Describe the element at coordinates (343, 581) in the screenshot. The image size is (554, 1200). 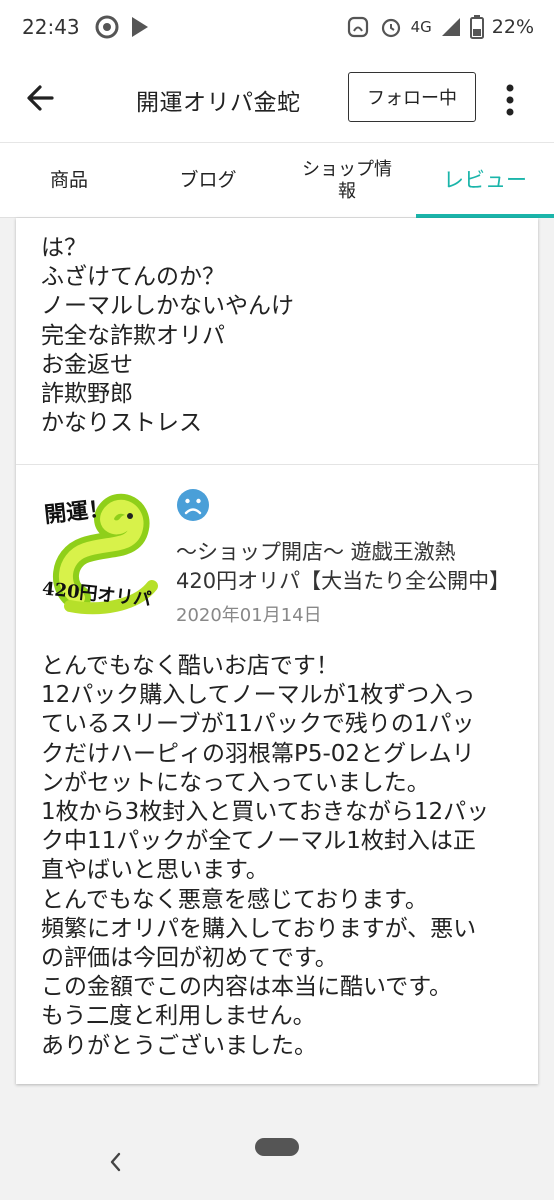
I see `product-title-line-2: 420円オリパ【大当たり全公開中】` at that location.